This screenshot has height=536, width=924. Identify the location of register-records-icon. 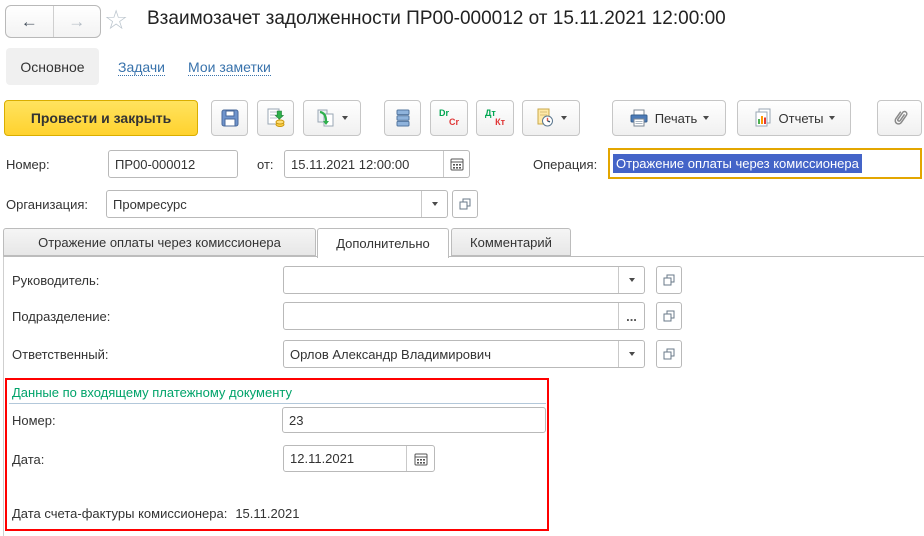
(403, 118).